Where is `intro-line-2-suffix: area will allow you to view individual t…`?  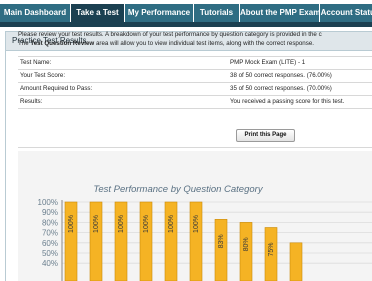 intro-line-2-suffix: area will allow you to view individual t… is located at coordinates (204, 43).